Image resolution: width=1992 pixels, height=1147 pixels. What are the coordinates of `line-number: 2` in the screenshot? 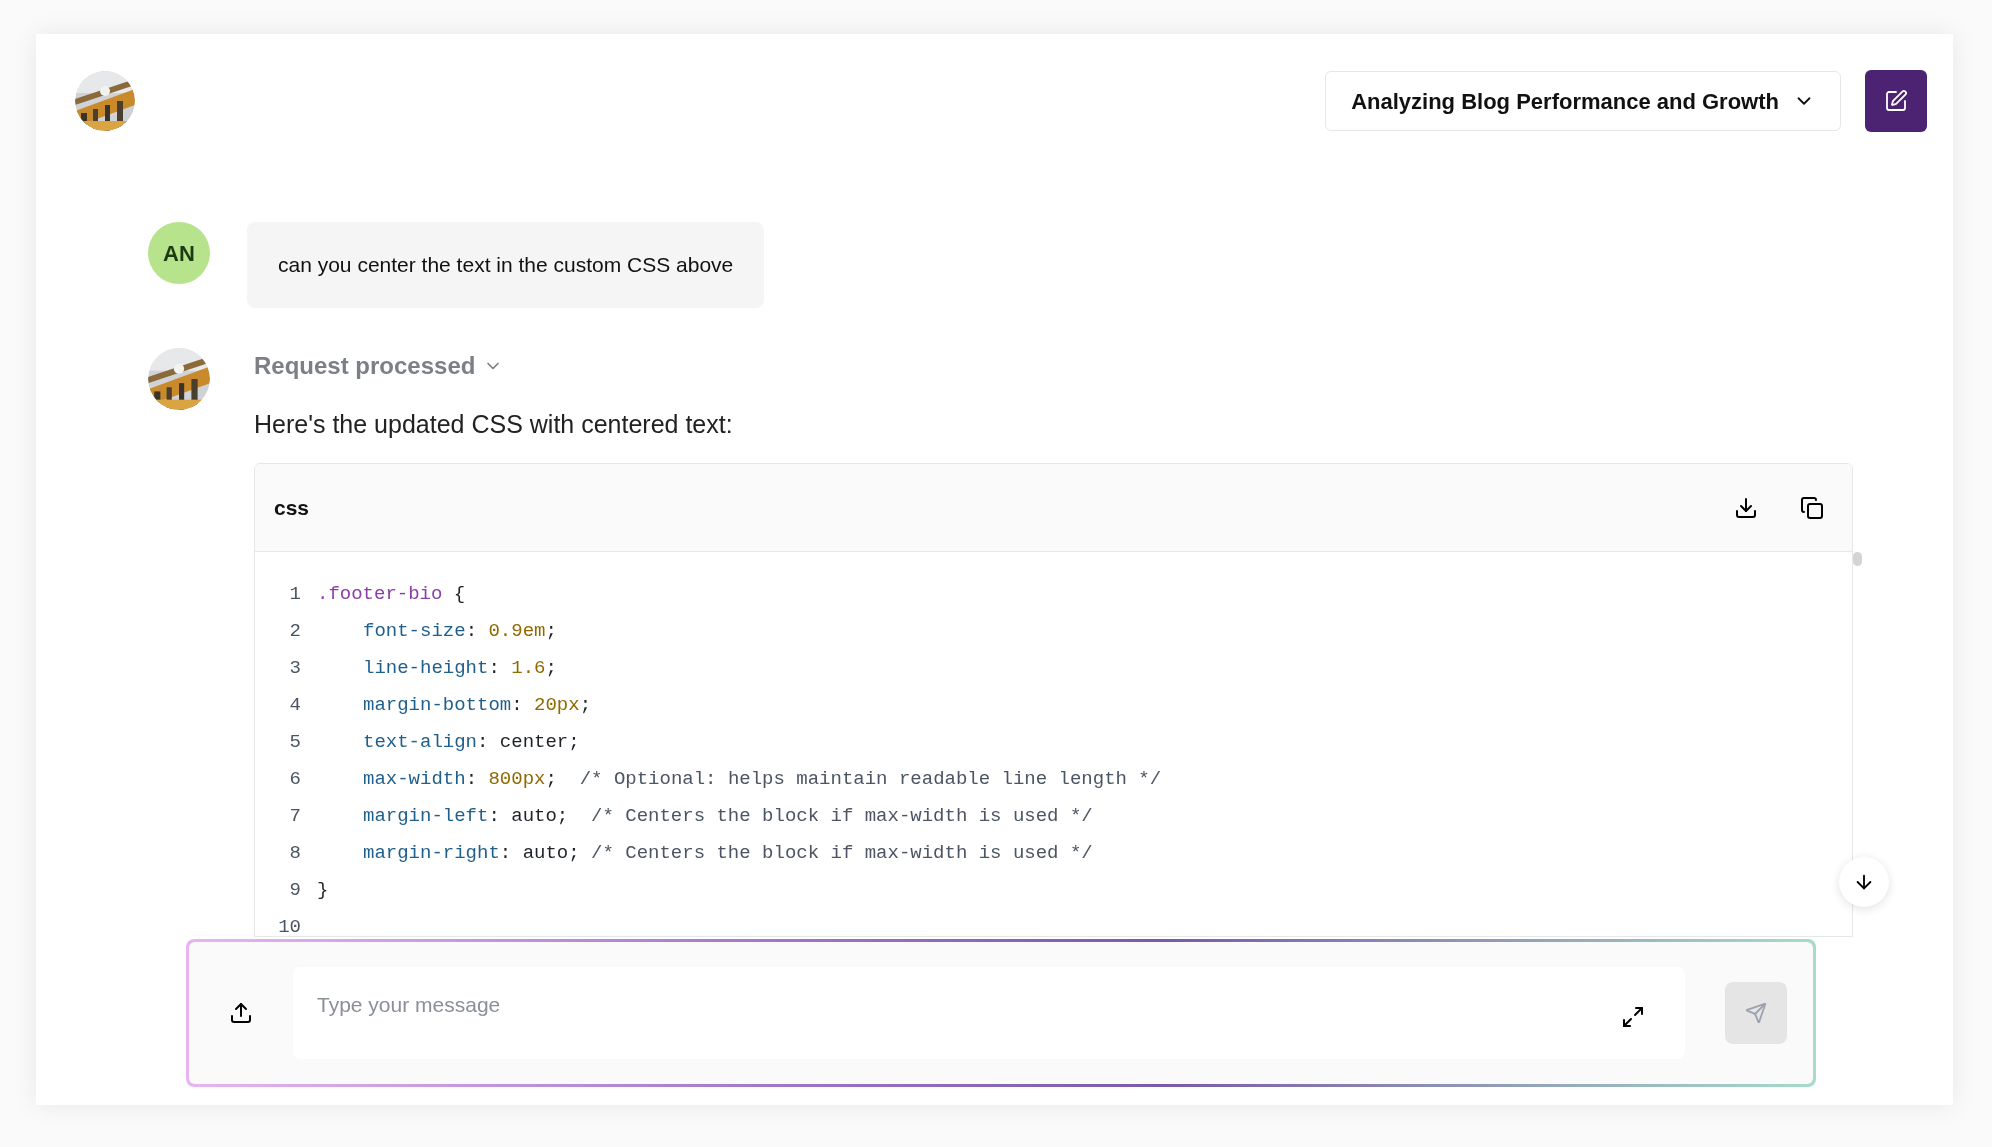 It's located at (295, 632).